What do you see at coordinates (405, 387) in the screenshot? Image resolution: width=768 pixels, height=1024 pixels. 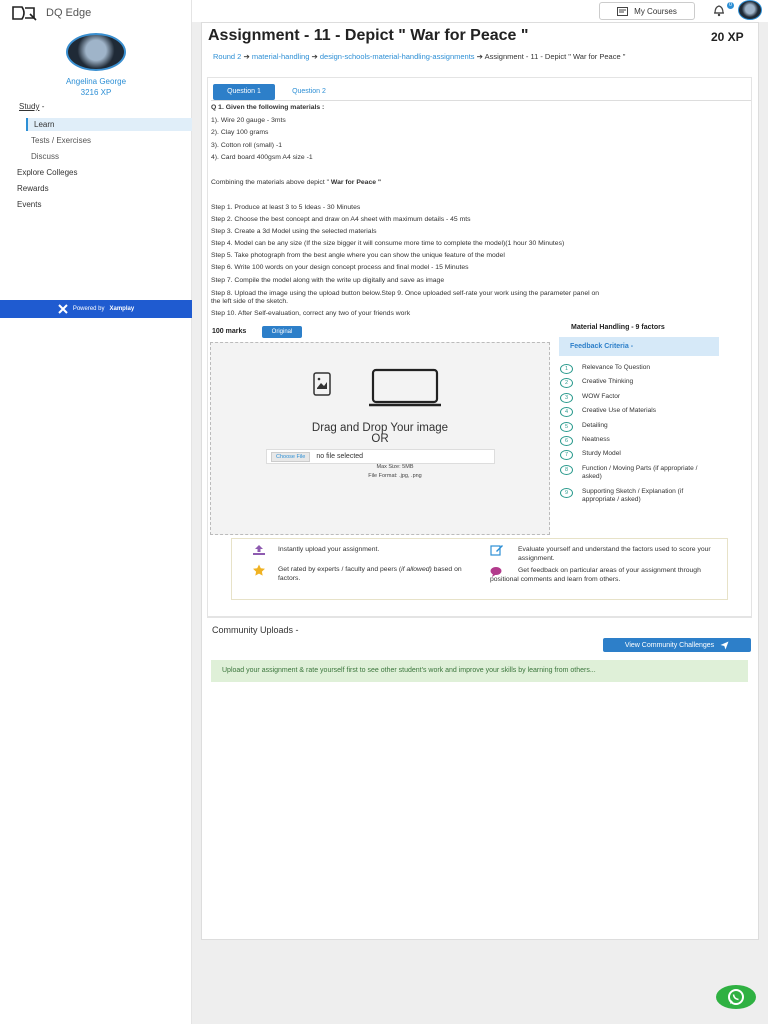 I see `laptop-icon` at bounding box center [405, 387].